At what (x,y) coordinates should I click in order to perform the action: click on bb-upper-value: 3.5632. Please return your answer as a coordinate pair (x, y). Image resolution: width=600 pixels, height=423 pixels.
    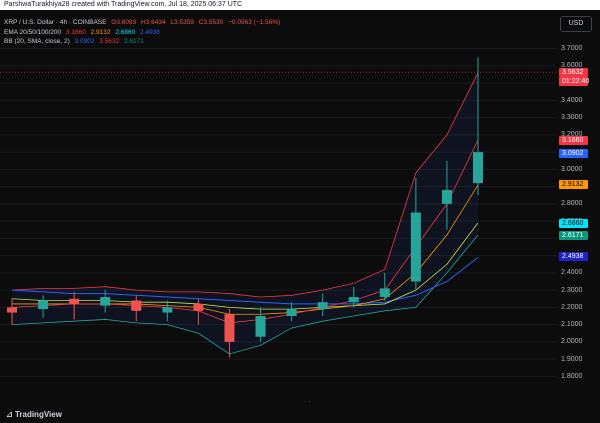
    Looking at the image, I should click on (109, 41).